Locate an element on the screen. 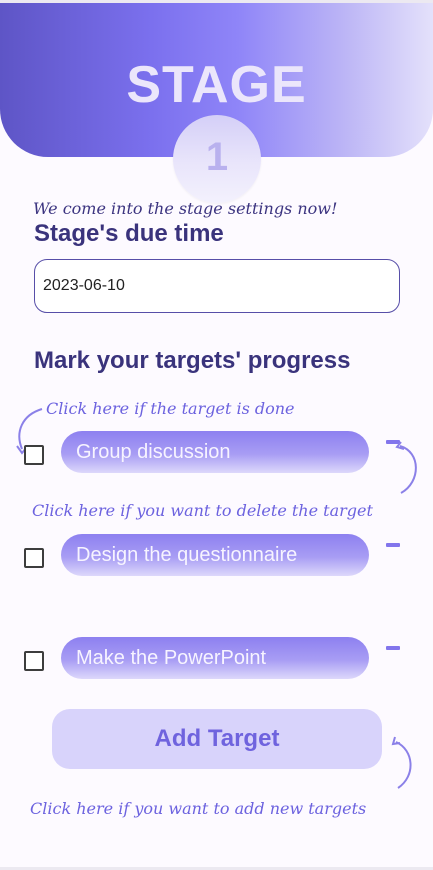 The image size is (433, 870). stage-number-badge: 1 is located at coordinates (217, 159).